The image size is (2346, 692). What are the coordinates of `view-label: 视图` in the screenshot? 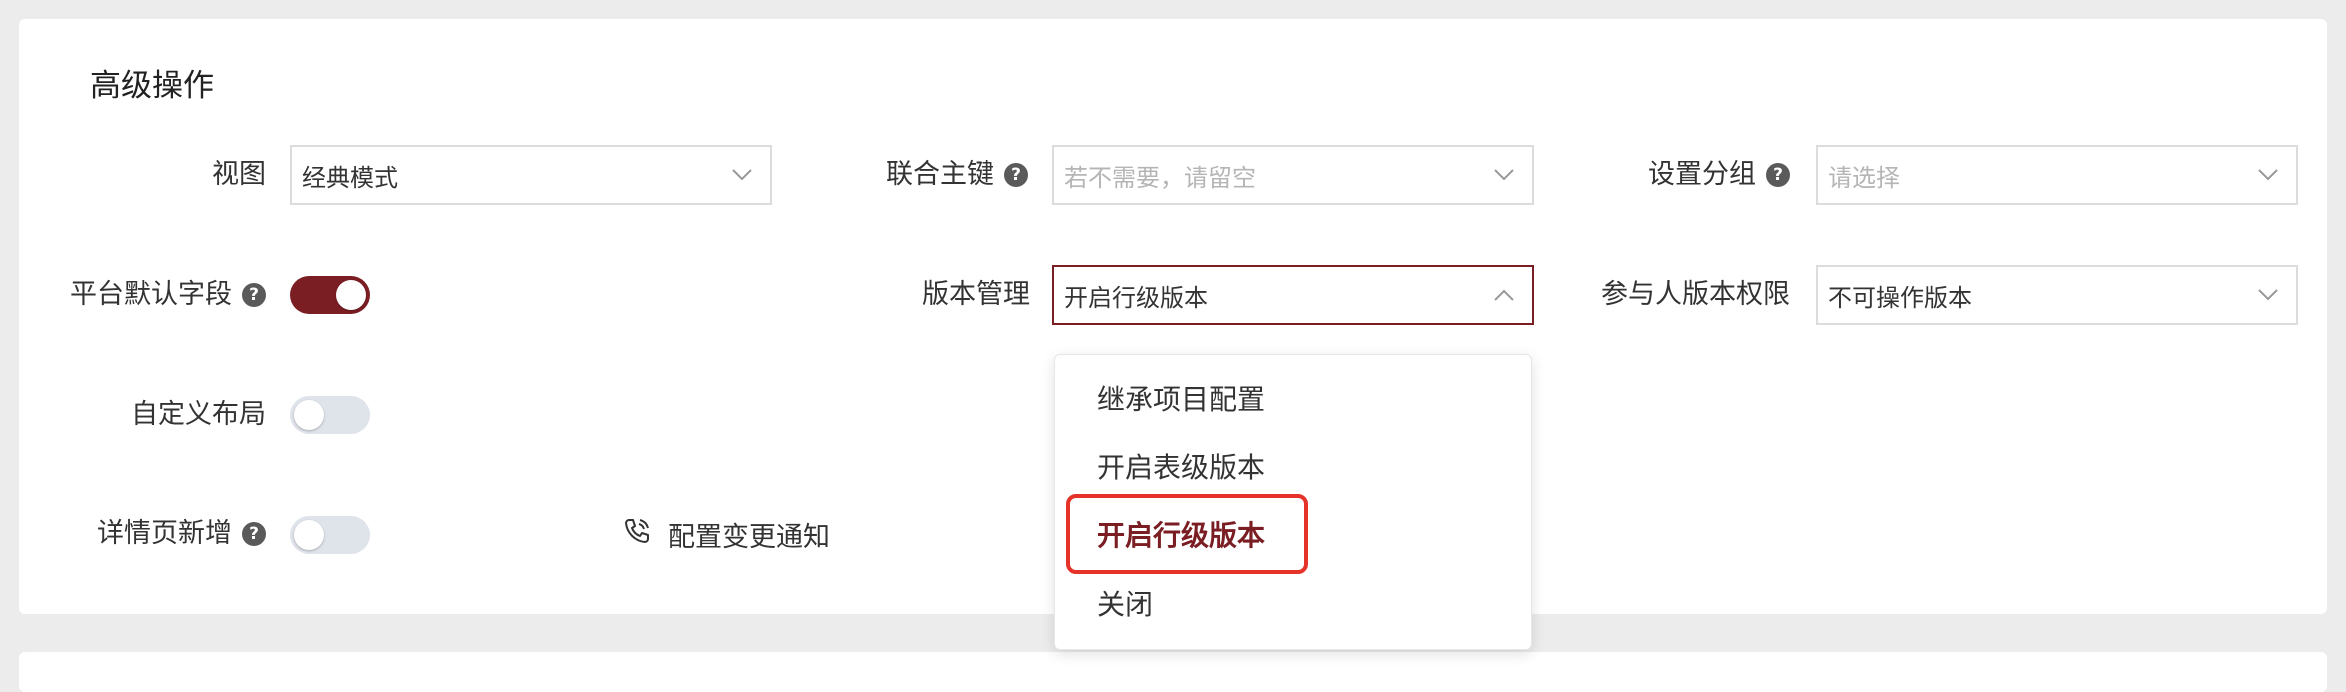 It's located at (239, 174).